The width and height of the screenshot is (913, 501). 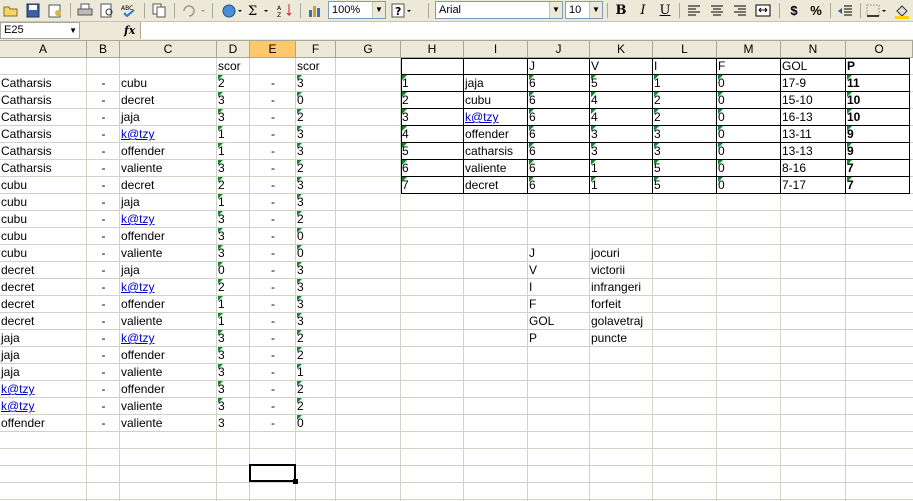 What do you see at coordinates (43, 168) in the screenshot?
I see `match-home-team: Catharsis` at bounding box center [43, 168].